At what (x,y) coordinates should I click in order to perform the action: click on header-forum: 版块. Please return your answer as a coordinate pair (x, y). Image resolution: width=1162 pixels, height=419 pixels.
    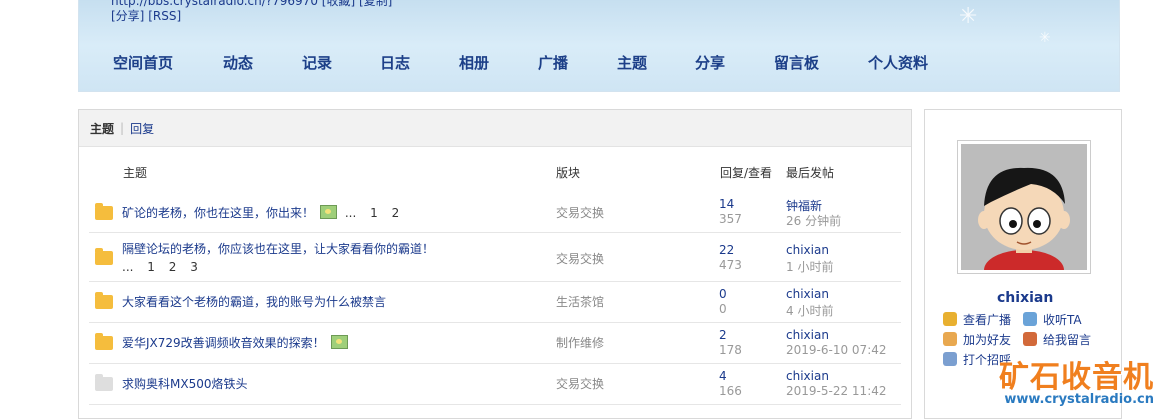
    Looking at the image, I should click on (568, 173).